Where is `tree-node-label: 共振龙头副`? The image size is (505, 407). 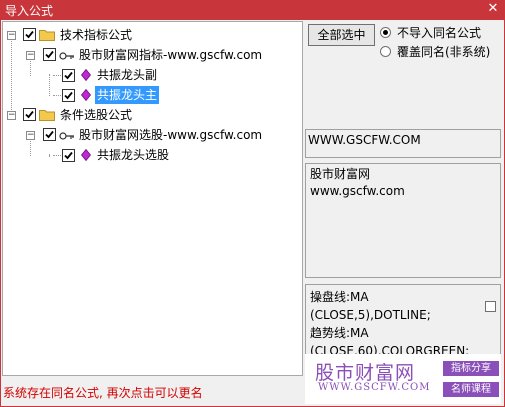
tree-node-label: 共振龙头副 is located at coordinates (127, 75).